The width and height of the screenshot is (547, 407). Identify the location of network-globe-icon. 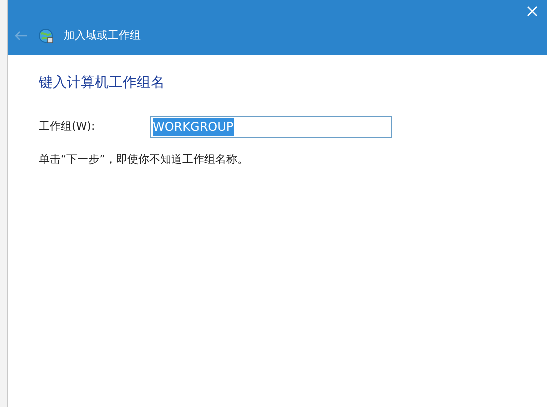
(46, 36).